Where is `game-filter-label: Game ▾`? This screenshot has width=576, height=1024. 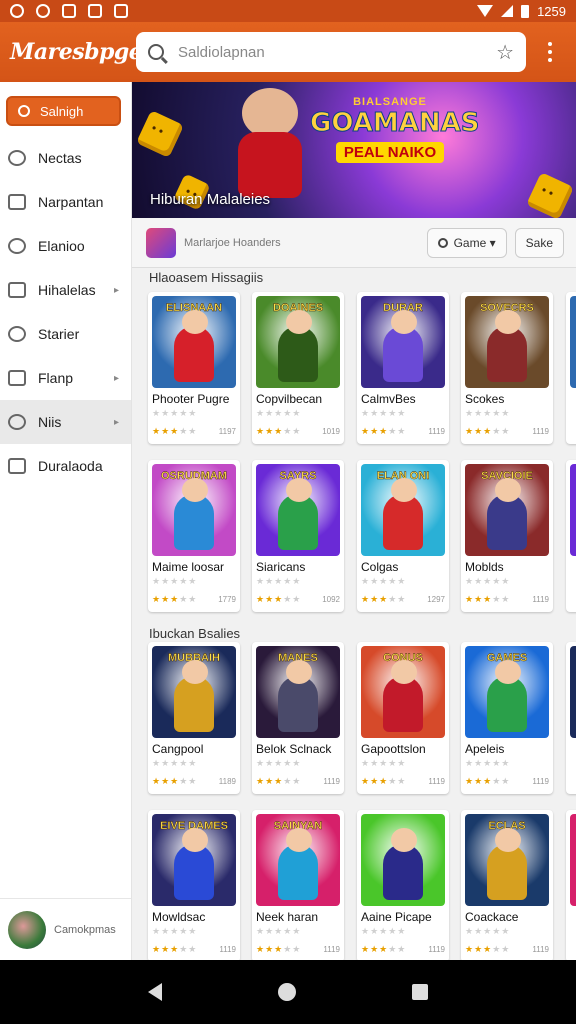 game-filter-label: Game ▾ is located at coordinates (474, 242).